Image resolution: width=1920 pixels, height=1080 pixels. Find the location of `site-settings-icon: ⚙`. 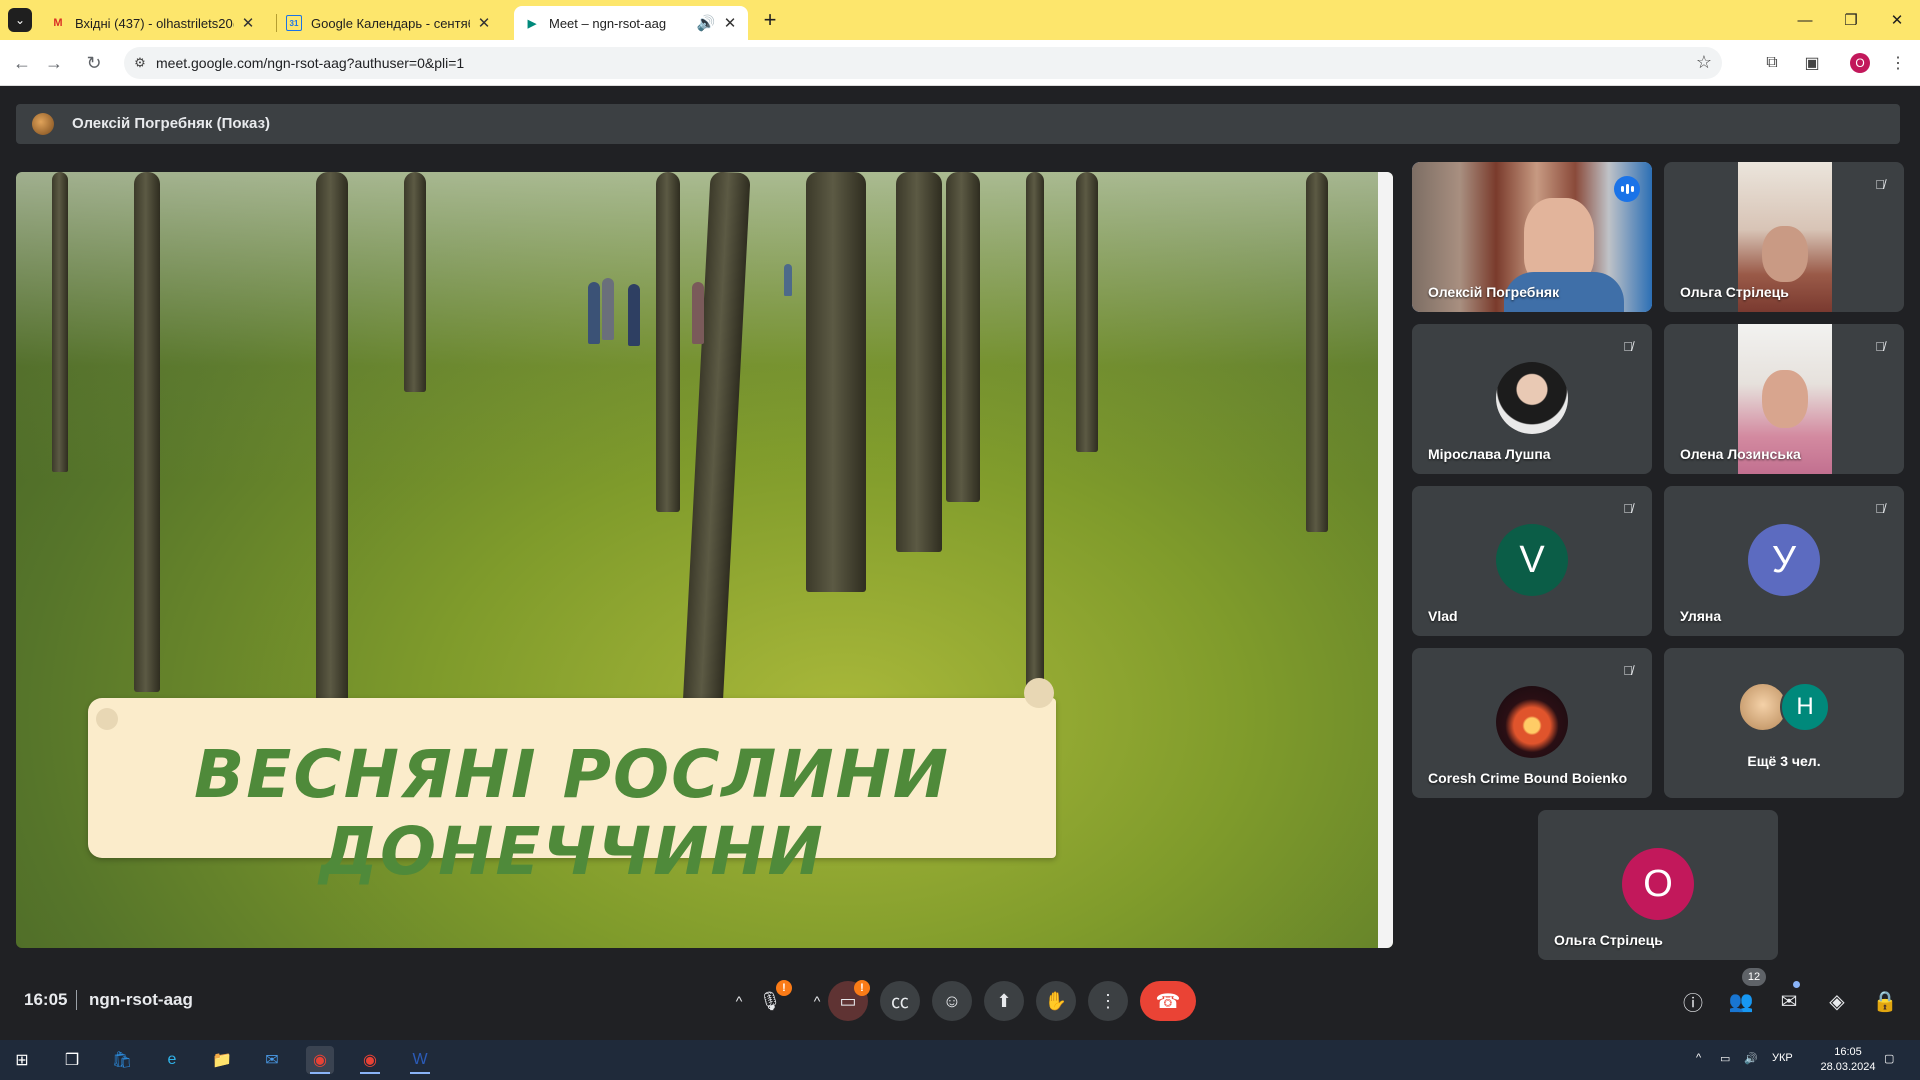

site-settings-icon: ⚙ is located at coordinates (140, 63).